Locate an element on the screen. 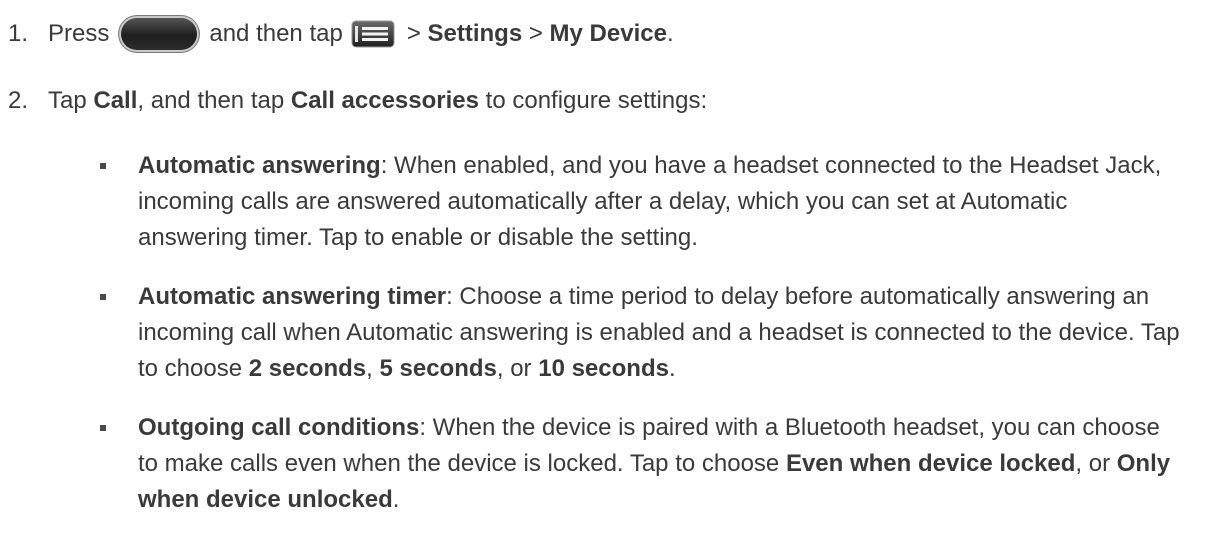  menu-key-icon is located at coordinates (373, 34).